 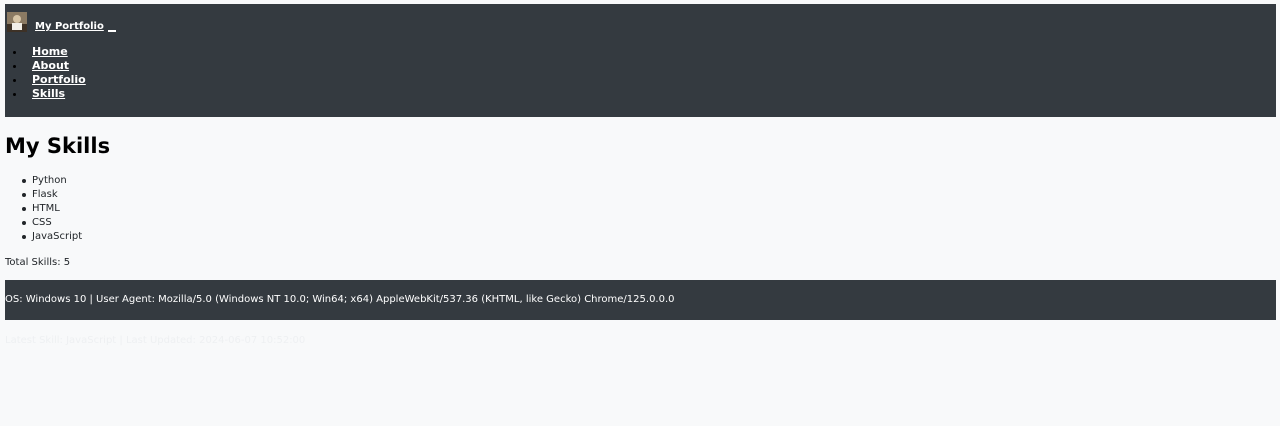 I want to click on brand-underline-mark, so click(x=111, y=31).